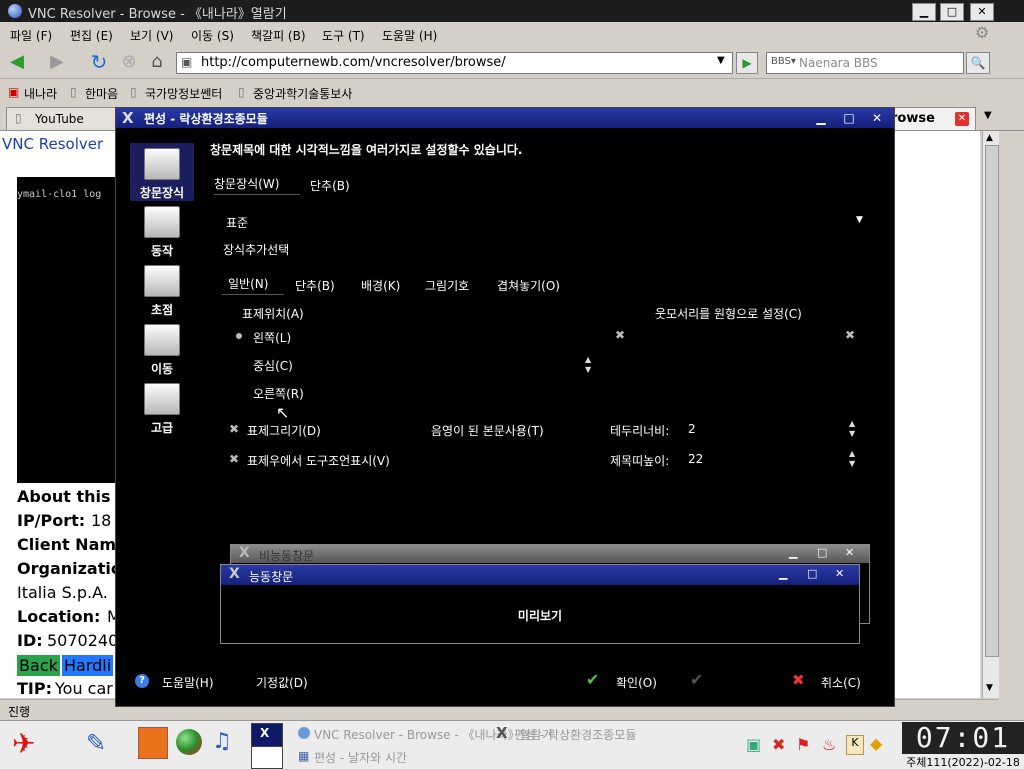 This screenshot has width=1024, height=770. What do you see at coordinates (222, 741) in the screenshot?
I see `media-icon: ♫` at bounding box center [222, 741].